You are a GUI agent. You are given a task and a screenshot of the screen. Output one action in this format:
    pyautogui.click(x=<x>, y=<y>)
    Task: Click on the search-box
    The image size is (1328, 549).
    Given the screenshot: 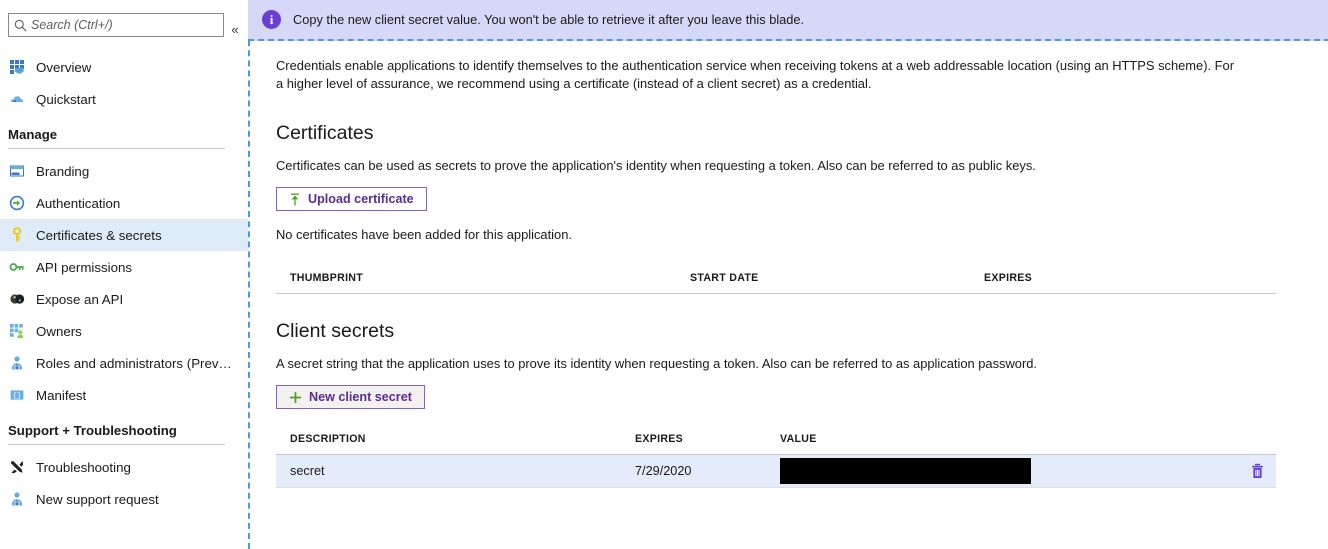 What is the action you would take?
    pyautogui.click(x=116, y=25)
    